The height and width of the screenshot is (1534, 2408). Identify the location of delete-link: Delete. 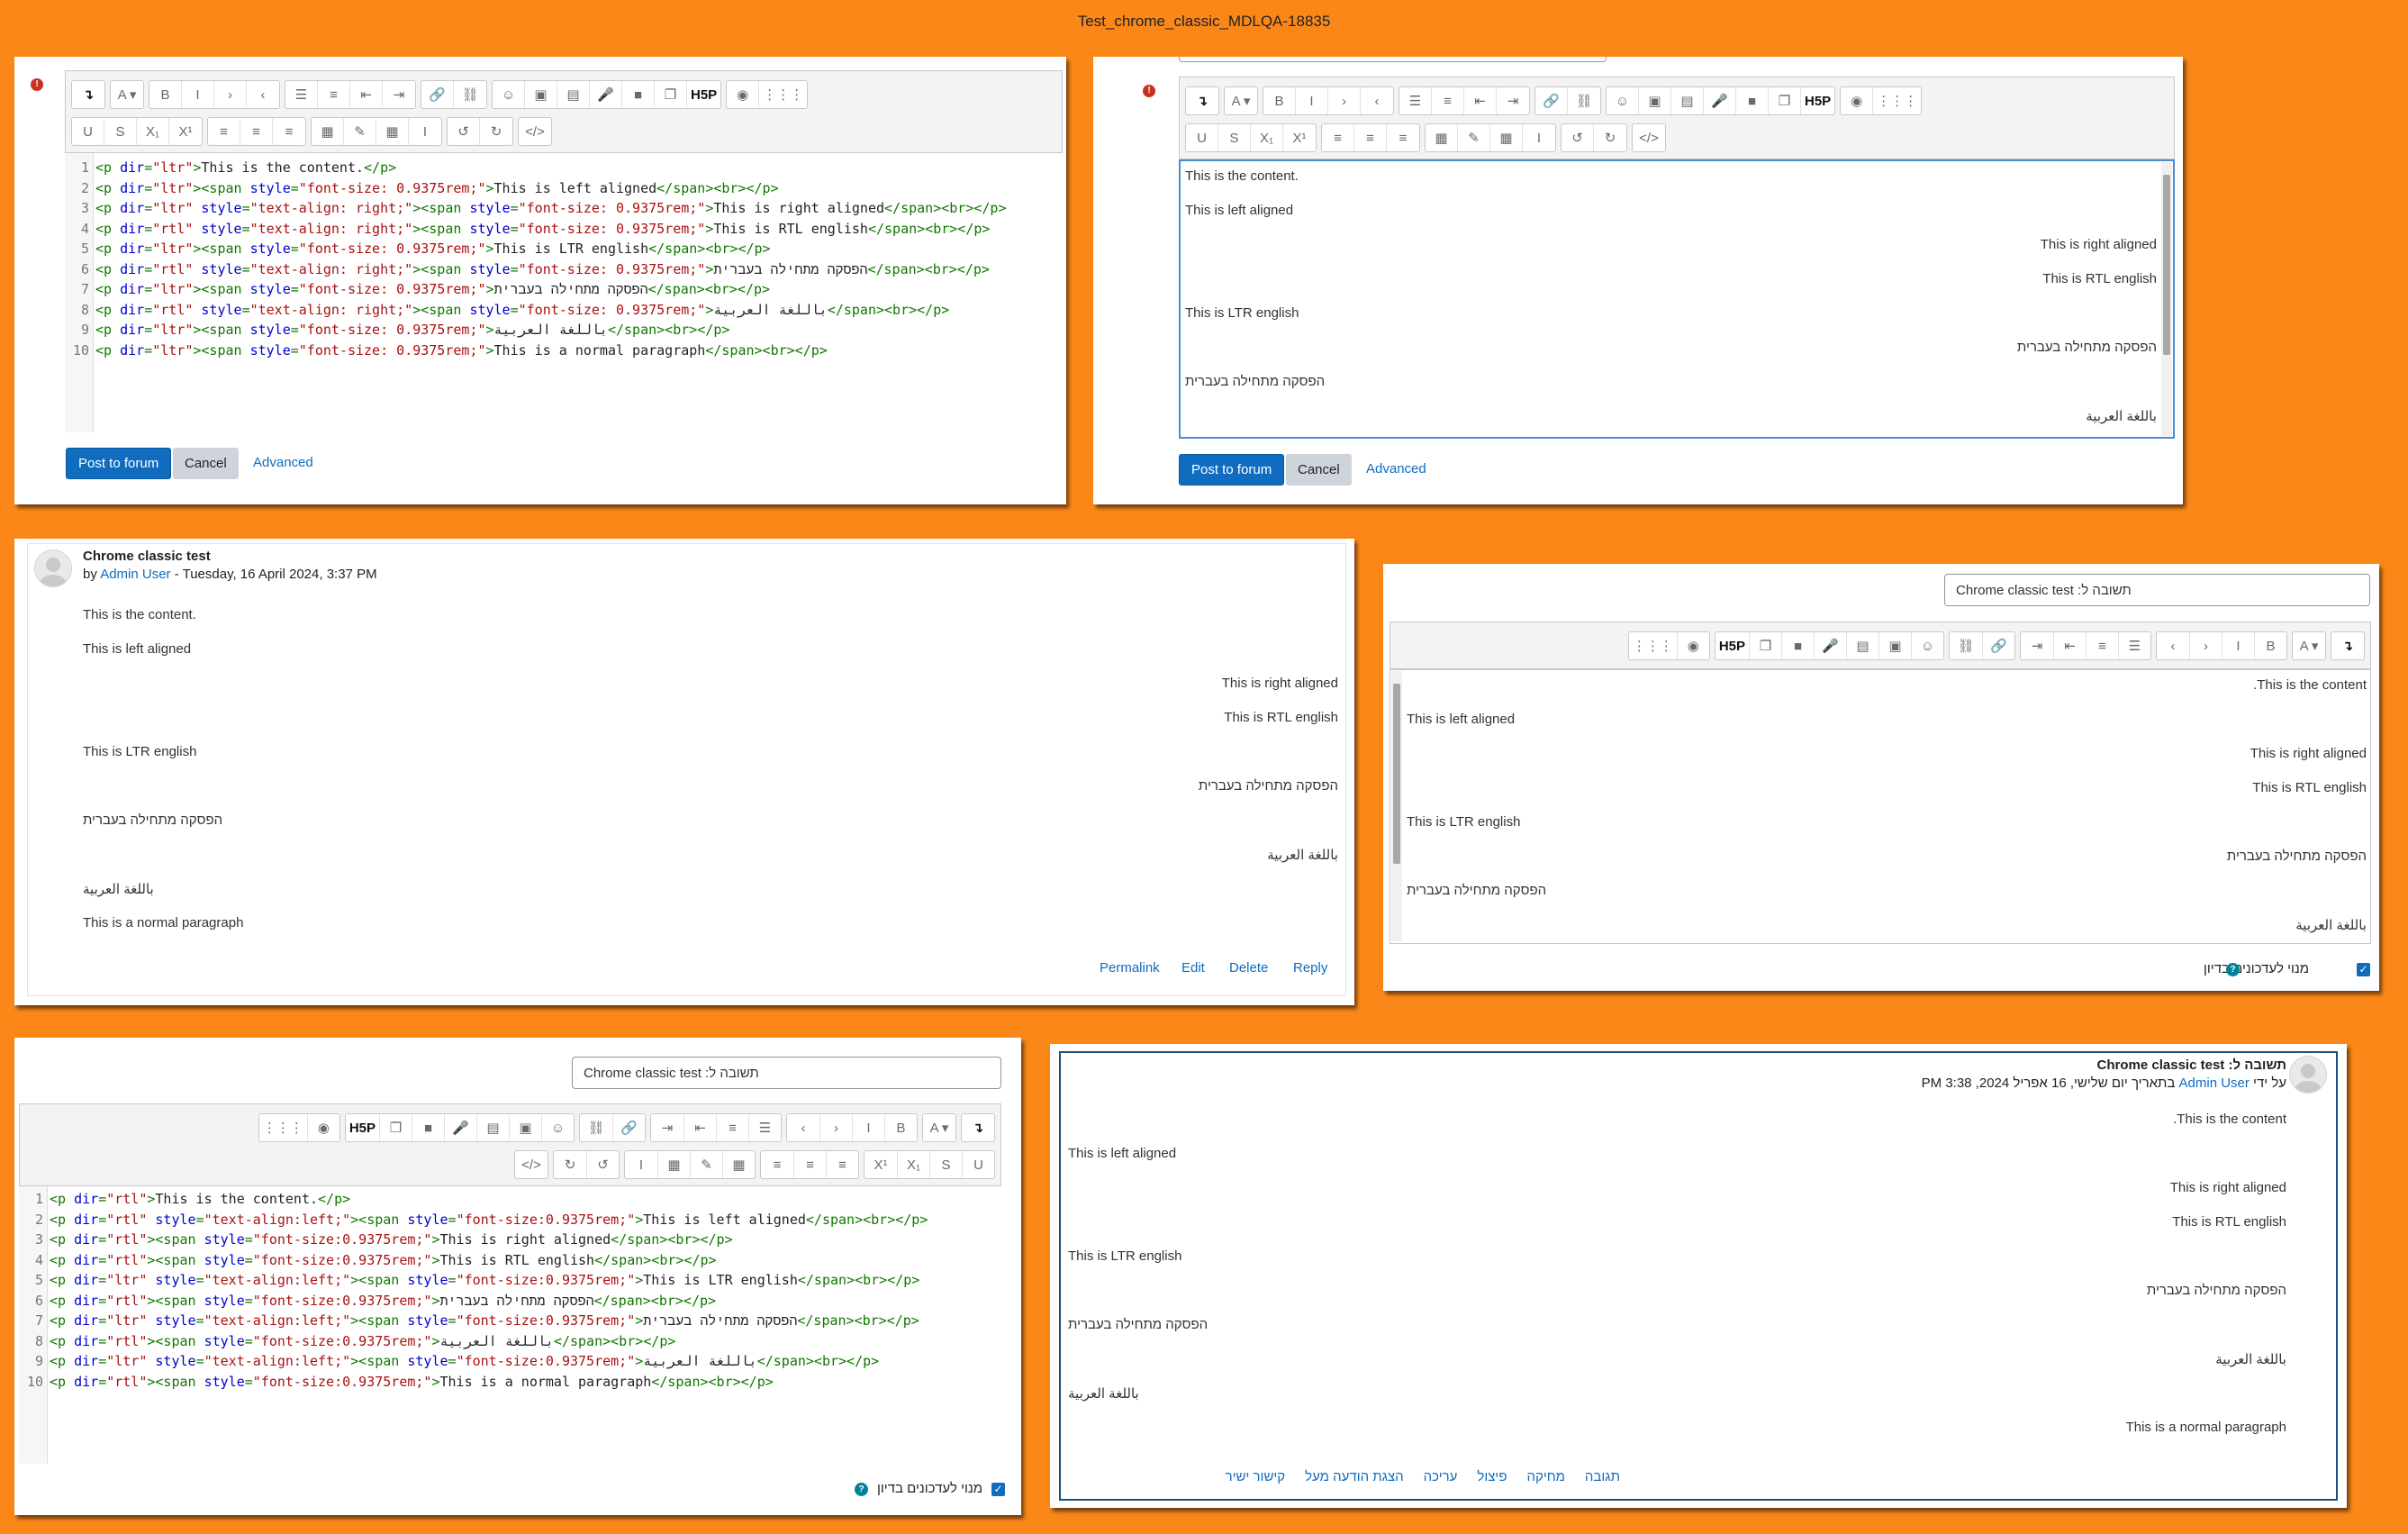
(1248, 968).